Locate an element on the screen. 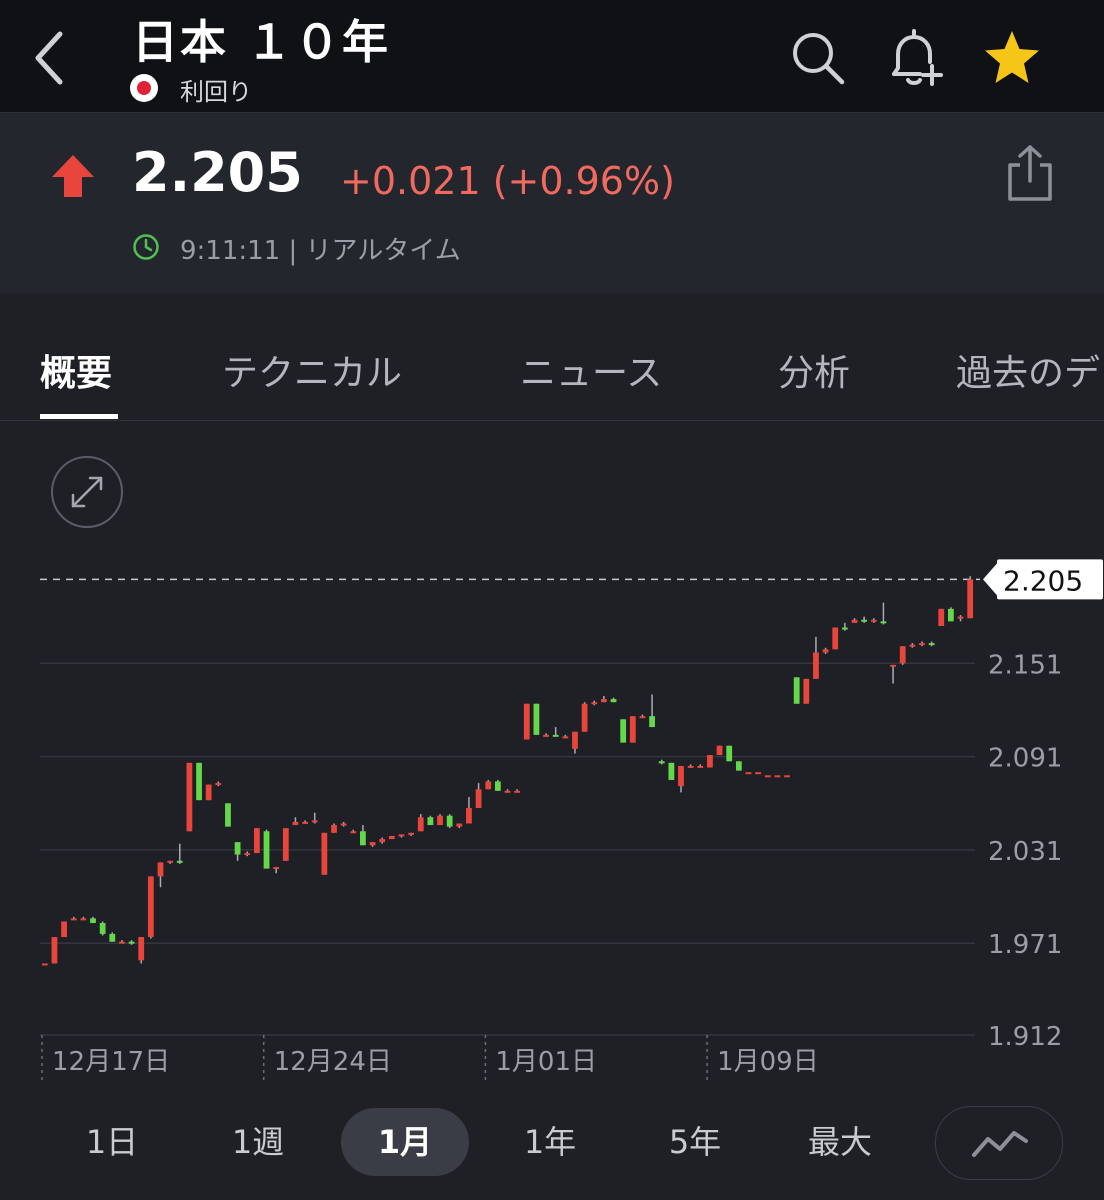  tab-historical-data: 過去のデ is located at coordinates (1028, 370).